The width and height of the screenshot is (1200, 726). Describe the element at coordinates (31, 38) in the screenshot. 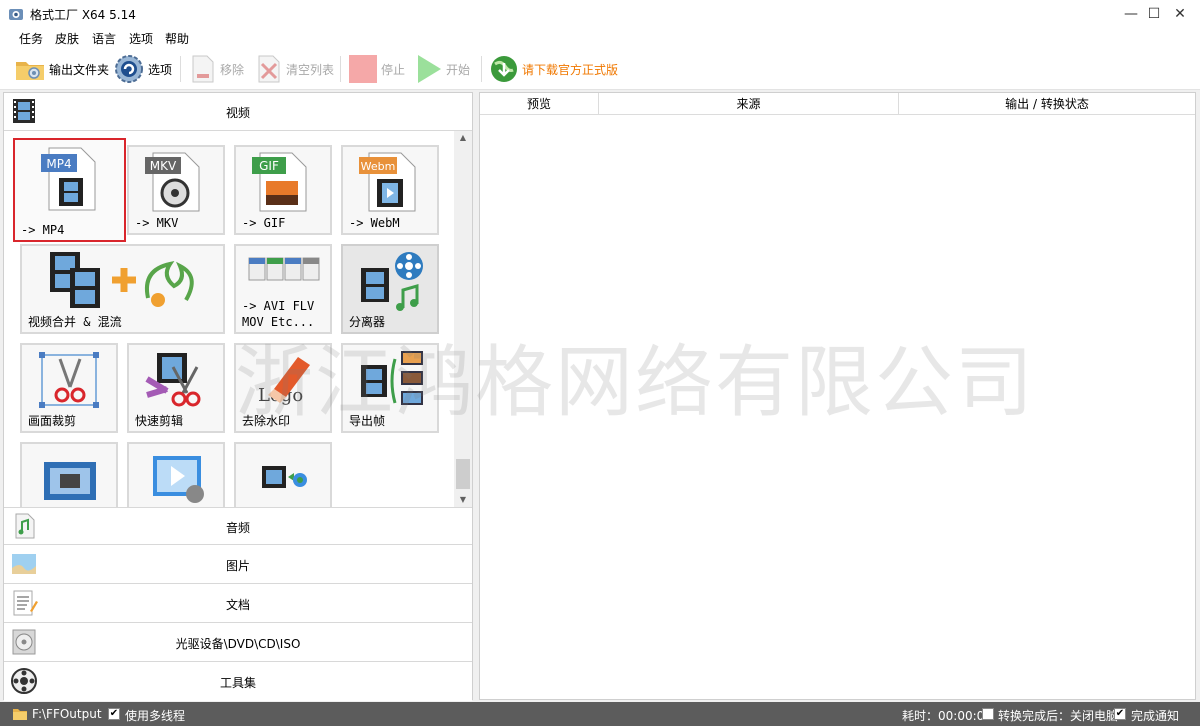

I see `menu-task: 任务` at that location.